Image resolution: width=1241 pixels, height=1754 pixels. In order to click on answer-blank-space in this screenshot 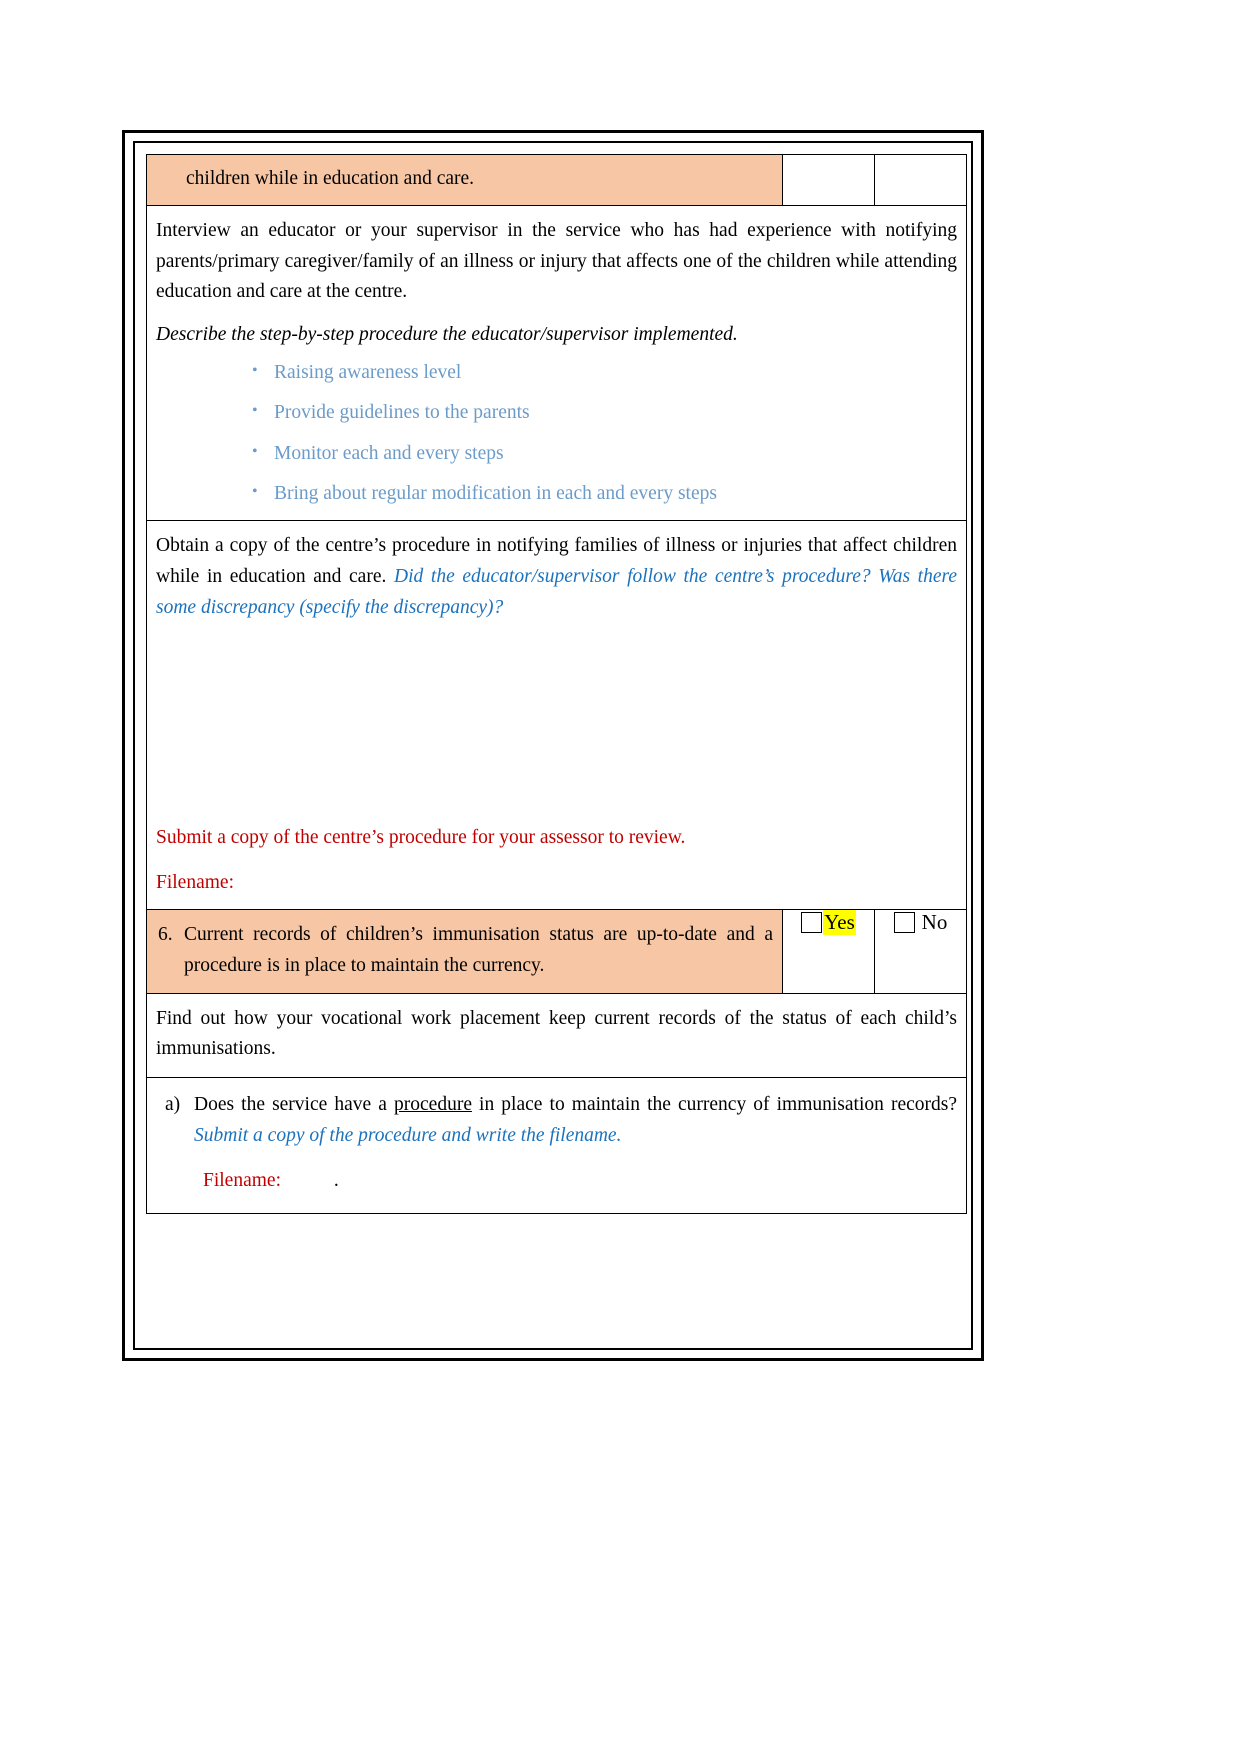, I will do `click(556, 724)`.